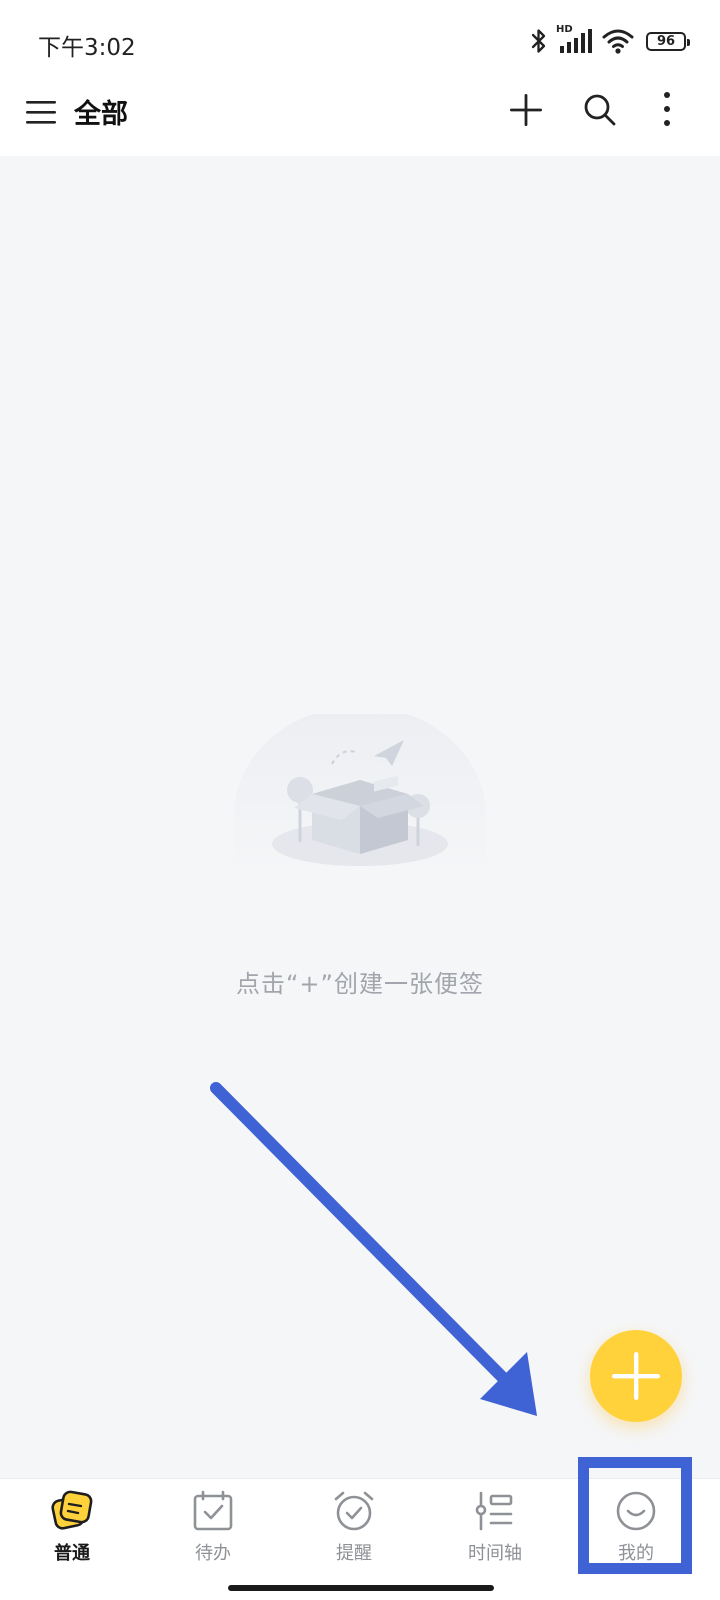  Describe the element at coordinates (526, 110) in the screenshot. I see `add-icon` at that location.